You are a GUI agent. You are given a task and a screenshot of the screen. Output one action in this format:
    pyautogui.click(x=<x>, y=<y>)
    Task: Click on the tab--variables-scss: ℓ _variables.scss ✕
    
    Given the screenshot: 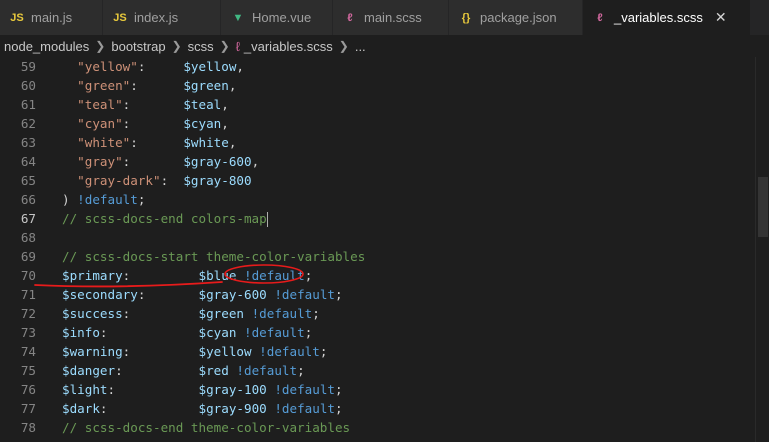 What is the action you would take?
    pyautogui.click(x=667, y=17)
    